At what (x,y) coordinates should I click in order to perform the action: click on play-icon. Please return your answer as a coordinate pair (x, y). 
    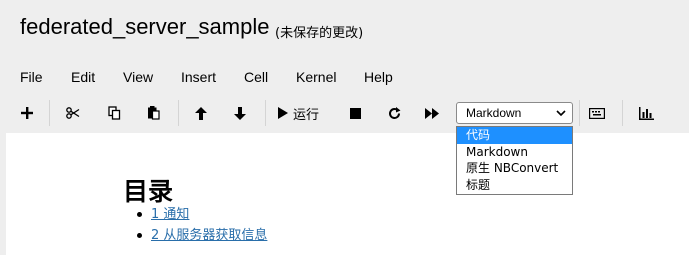
    Looking at the image, I should click on (283, 113).